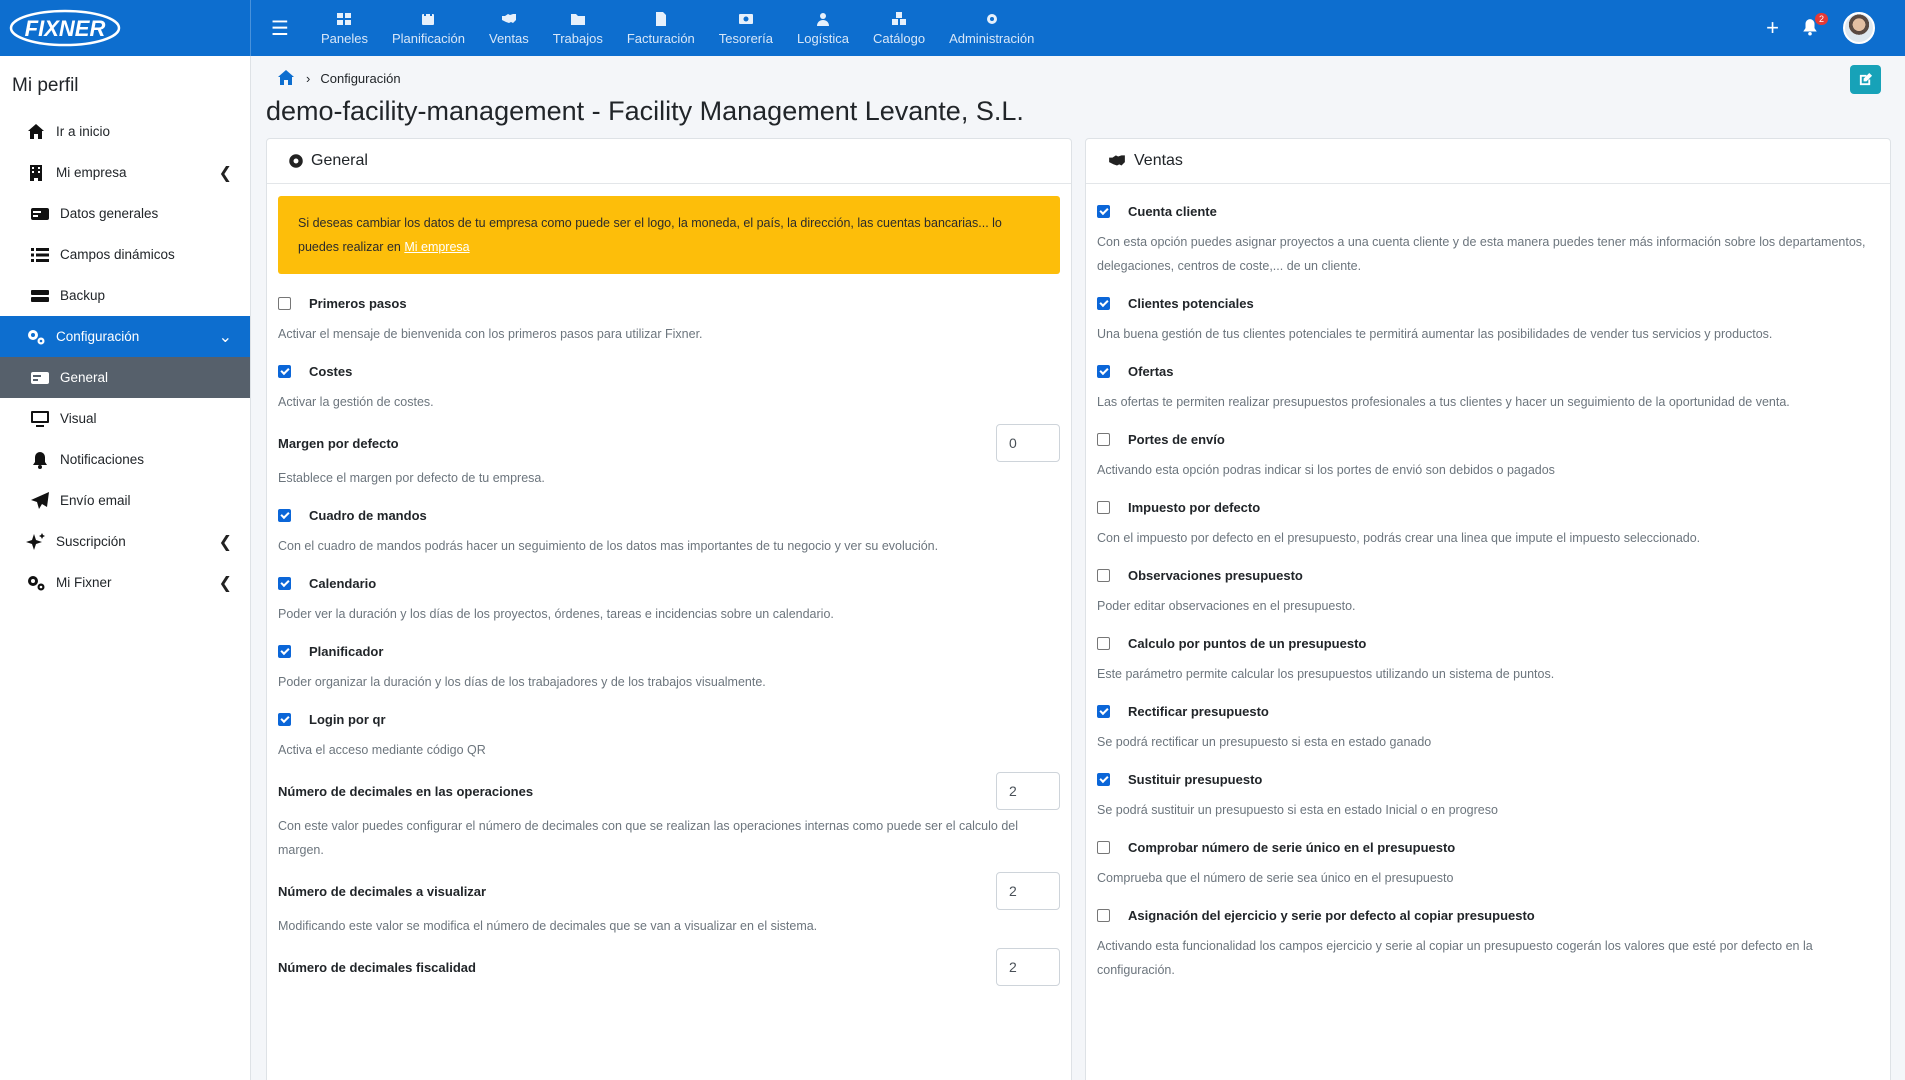 The width and height of the screenshot is (1905, 1080). What do you see at coordinates (45, 85) in the screenshot?
I see `sidebar-title: Mi perfil` at bounding box center [45, 85].